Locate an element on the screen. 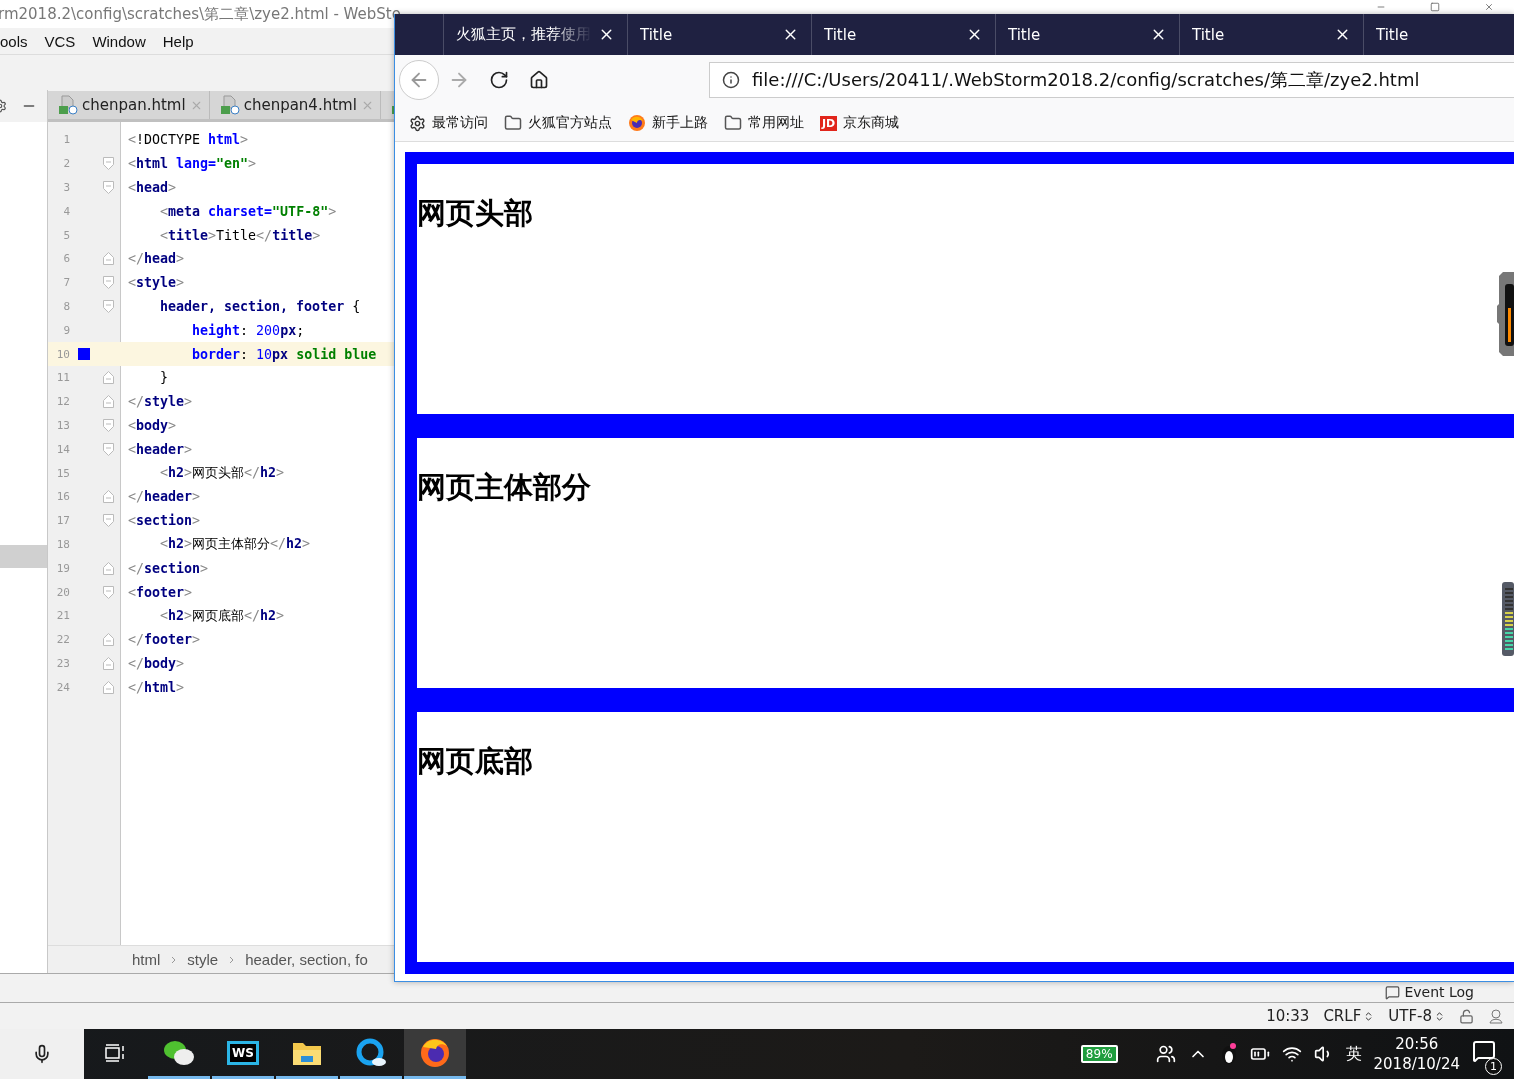 The image size is (1514, 1079). code-line: <html lang="en"> is located at coordinates (192, 164).